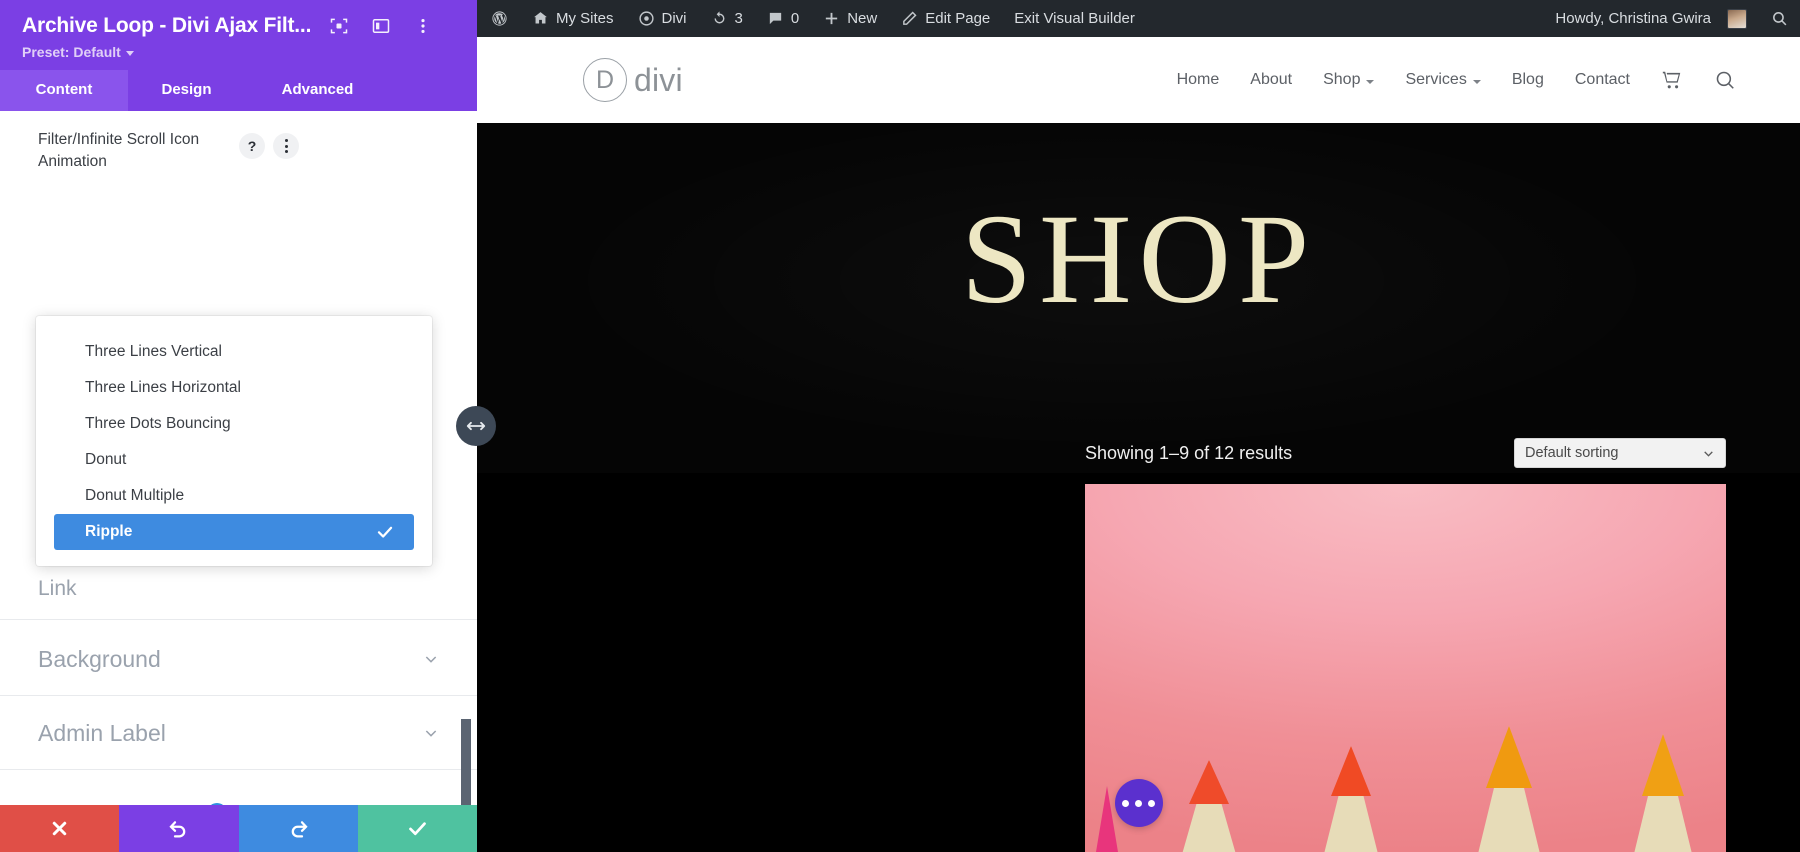 The height and width of the screenshot is (852, 1800). I want to click on site-logo: D divi, so click(633, 80).